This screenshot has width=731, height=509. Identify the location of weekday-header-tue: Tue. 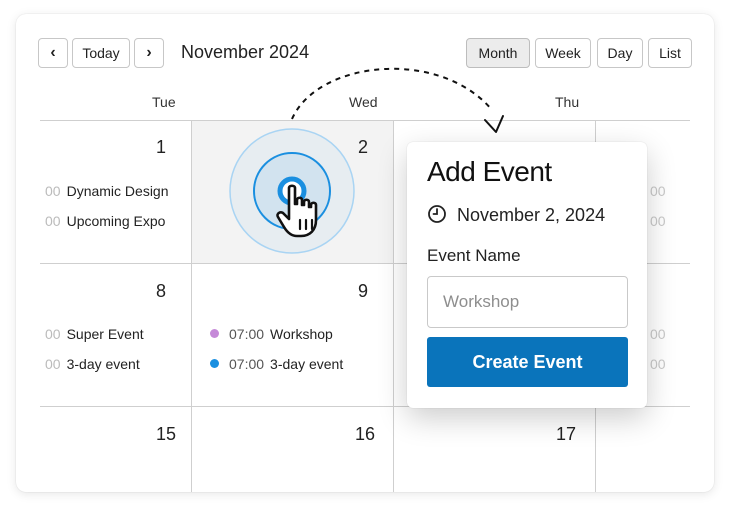
(164, 102).